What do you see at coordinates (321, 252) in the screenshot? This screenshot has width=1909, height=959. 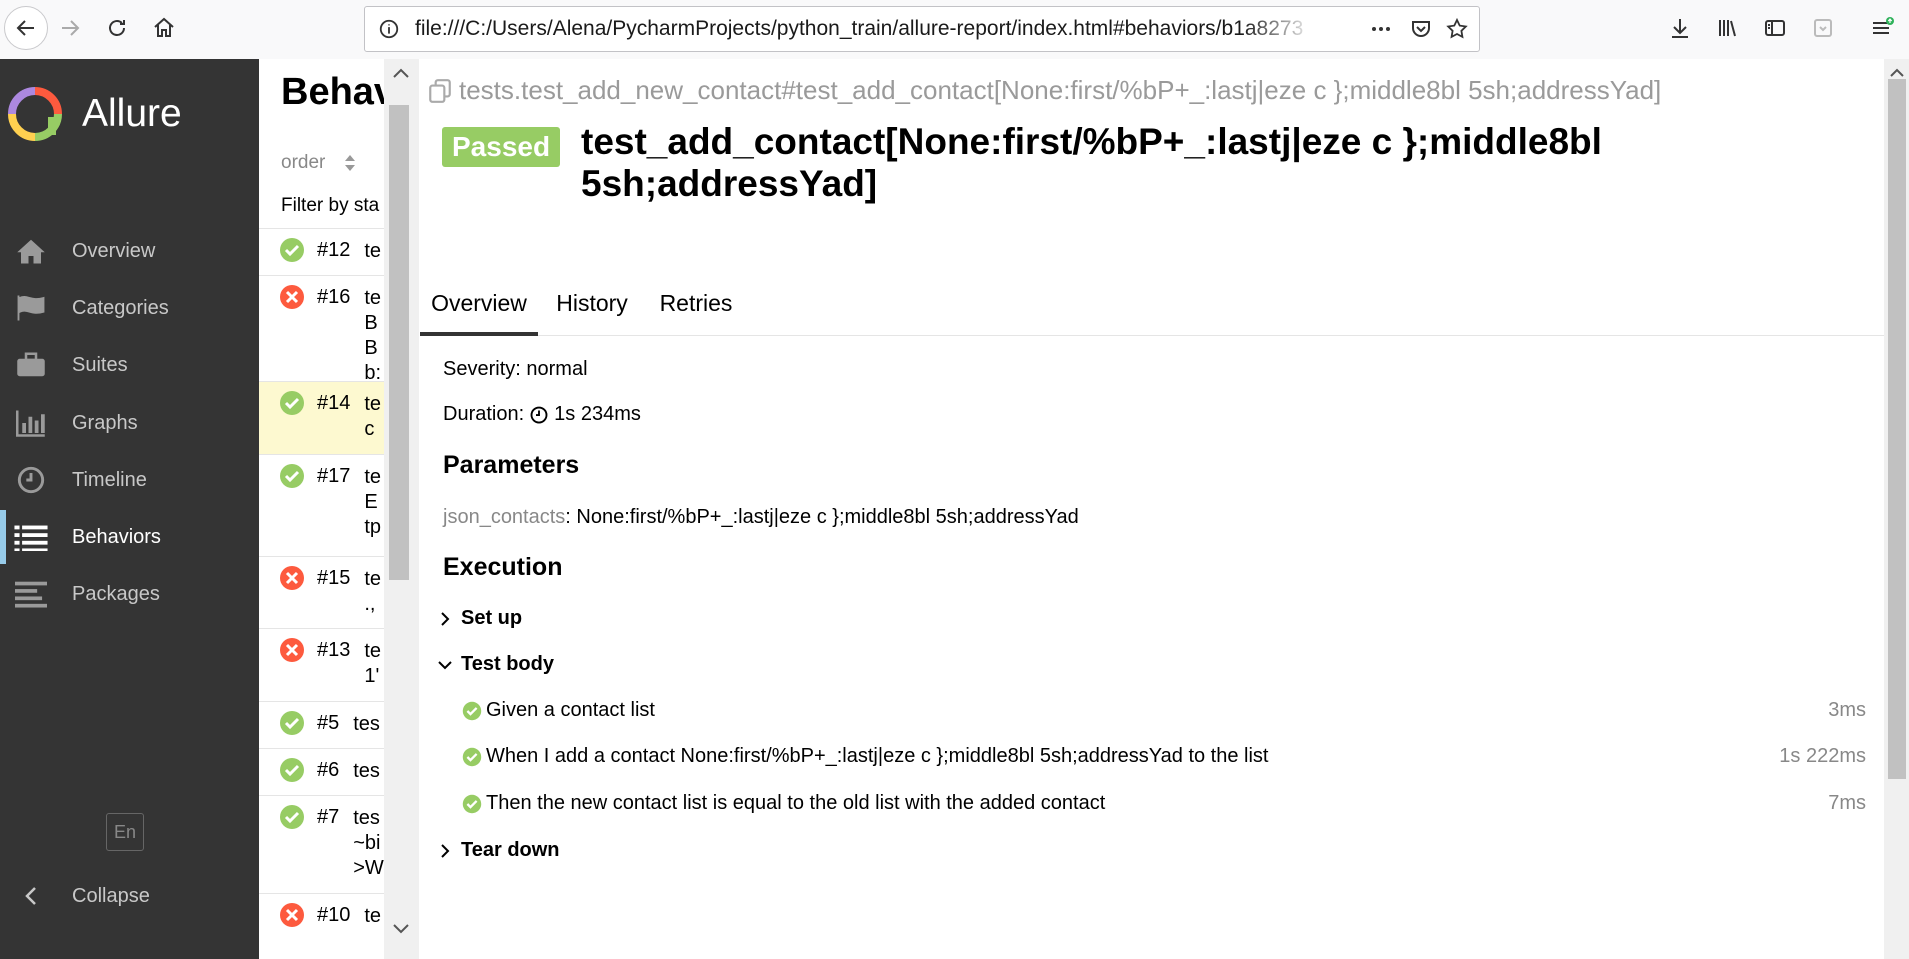 I see `tree-row: #12 te` at bounding box center [321, 252].